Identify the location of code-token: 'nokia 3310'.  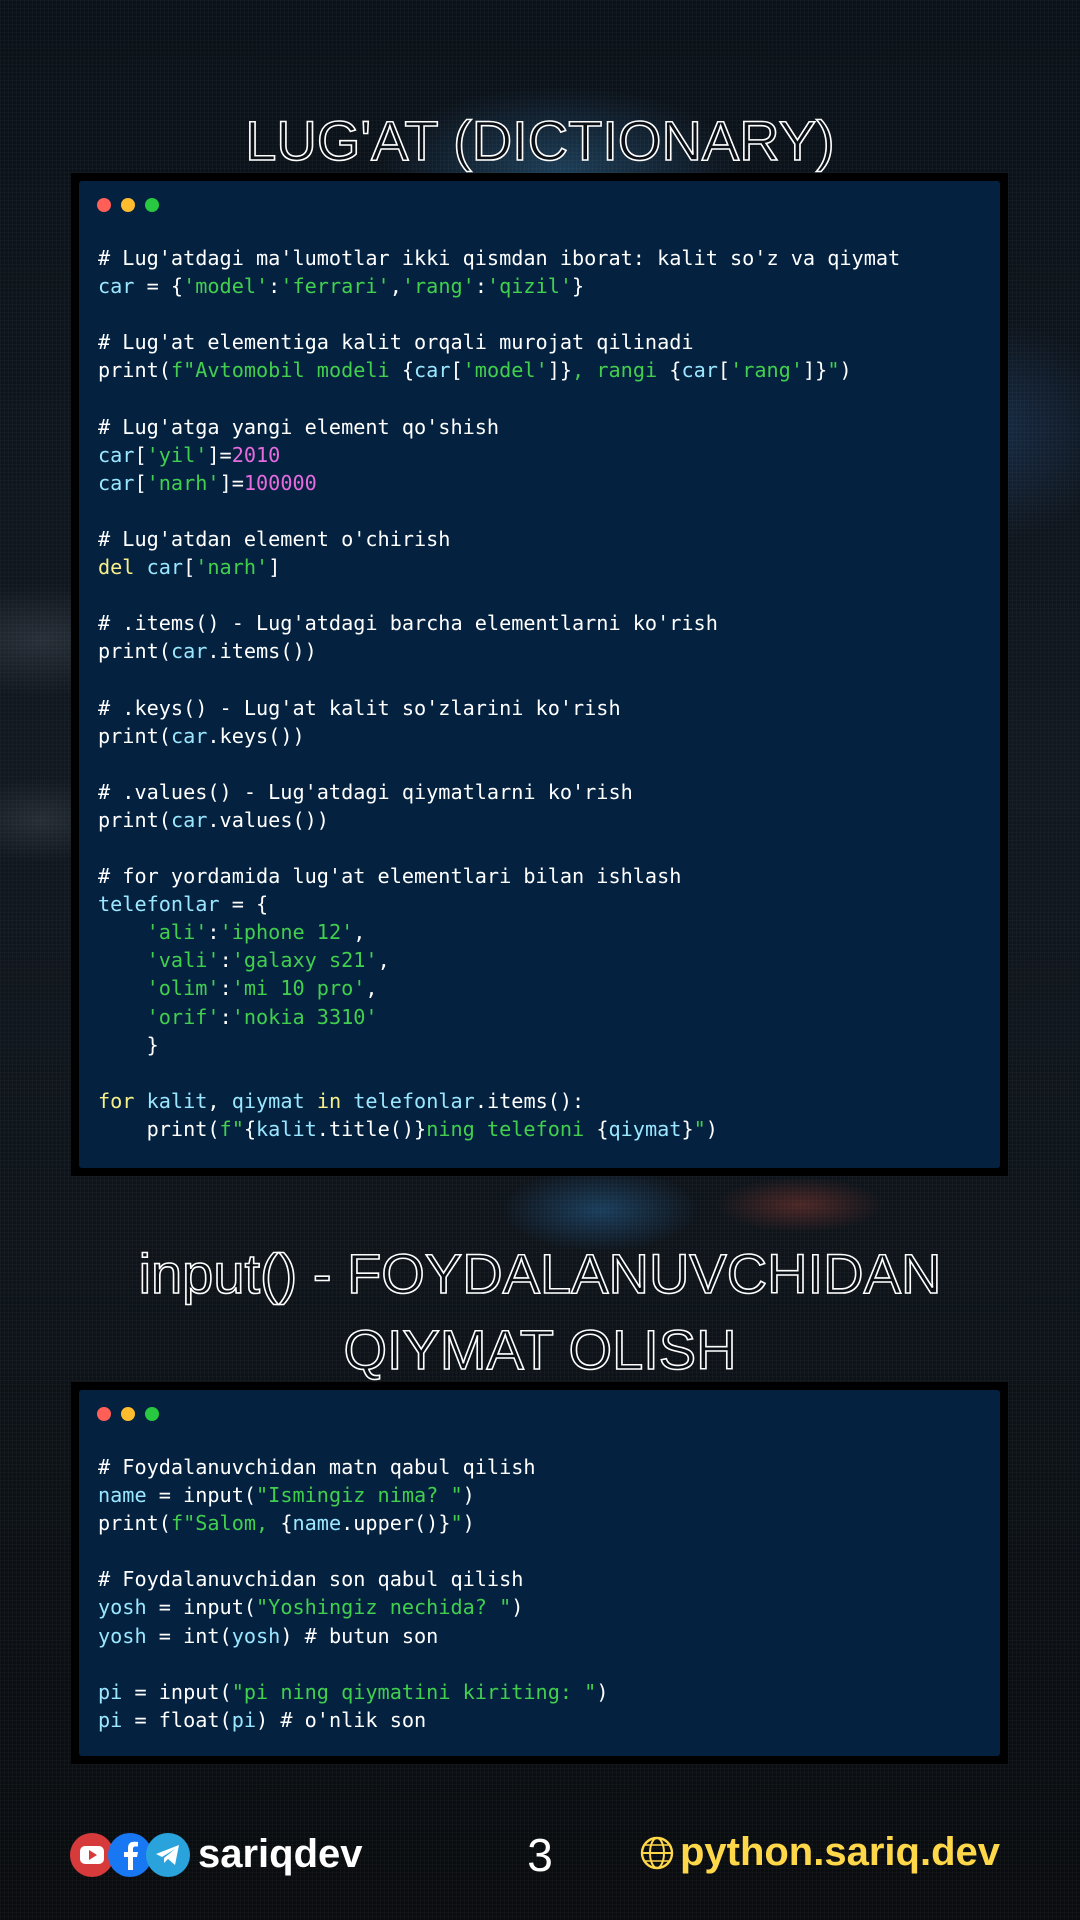
(304, 1016).